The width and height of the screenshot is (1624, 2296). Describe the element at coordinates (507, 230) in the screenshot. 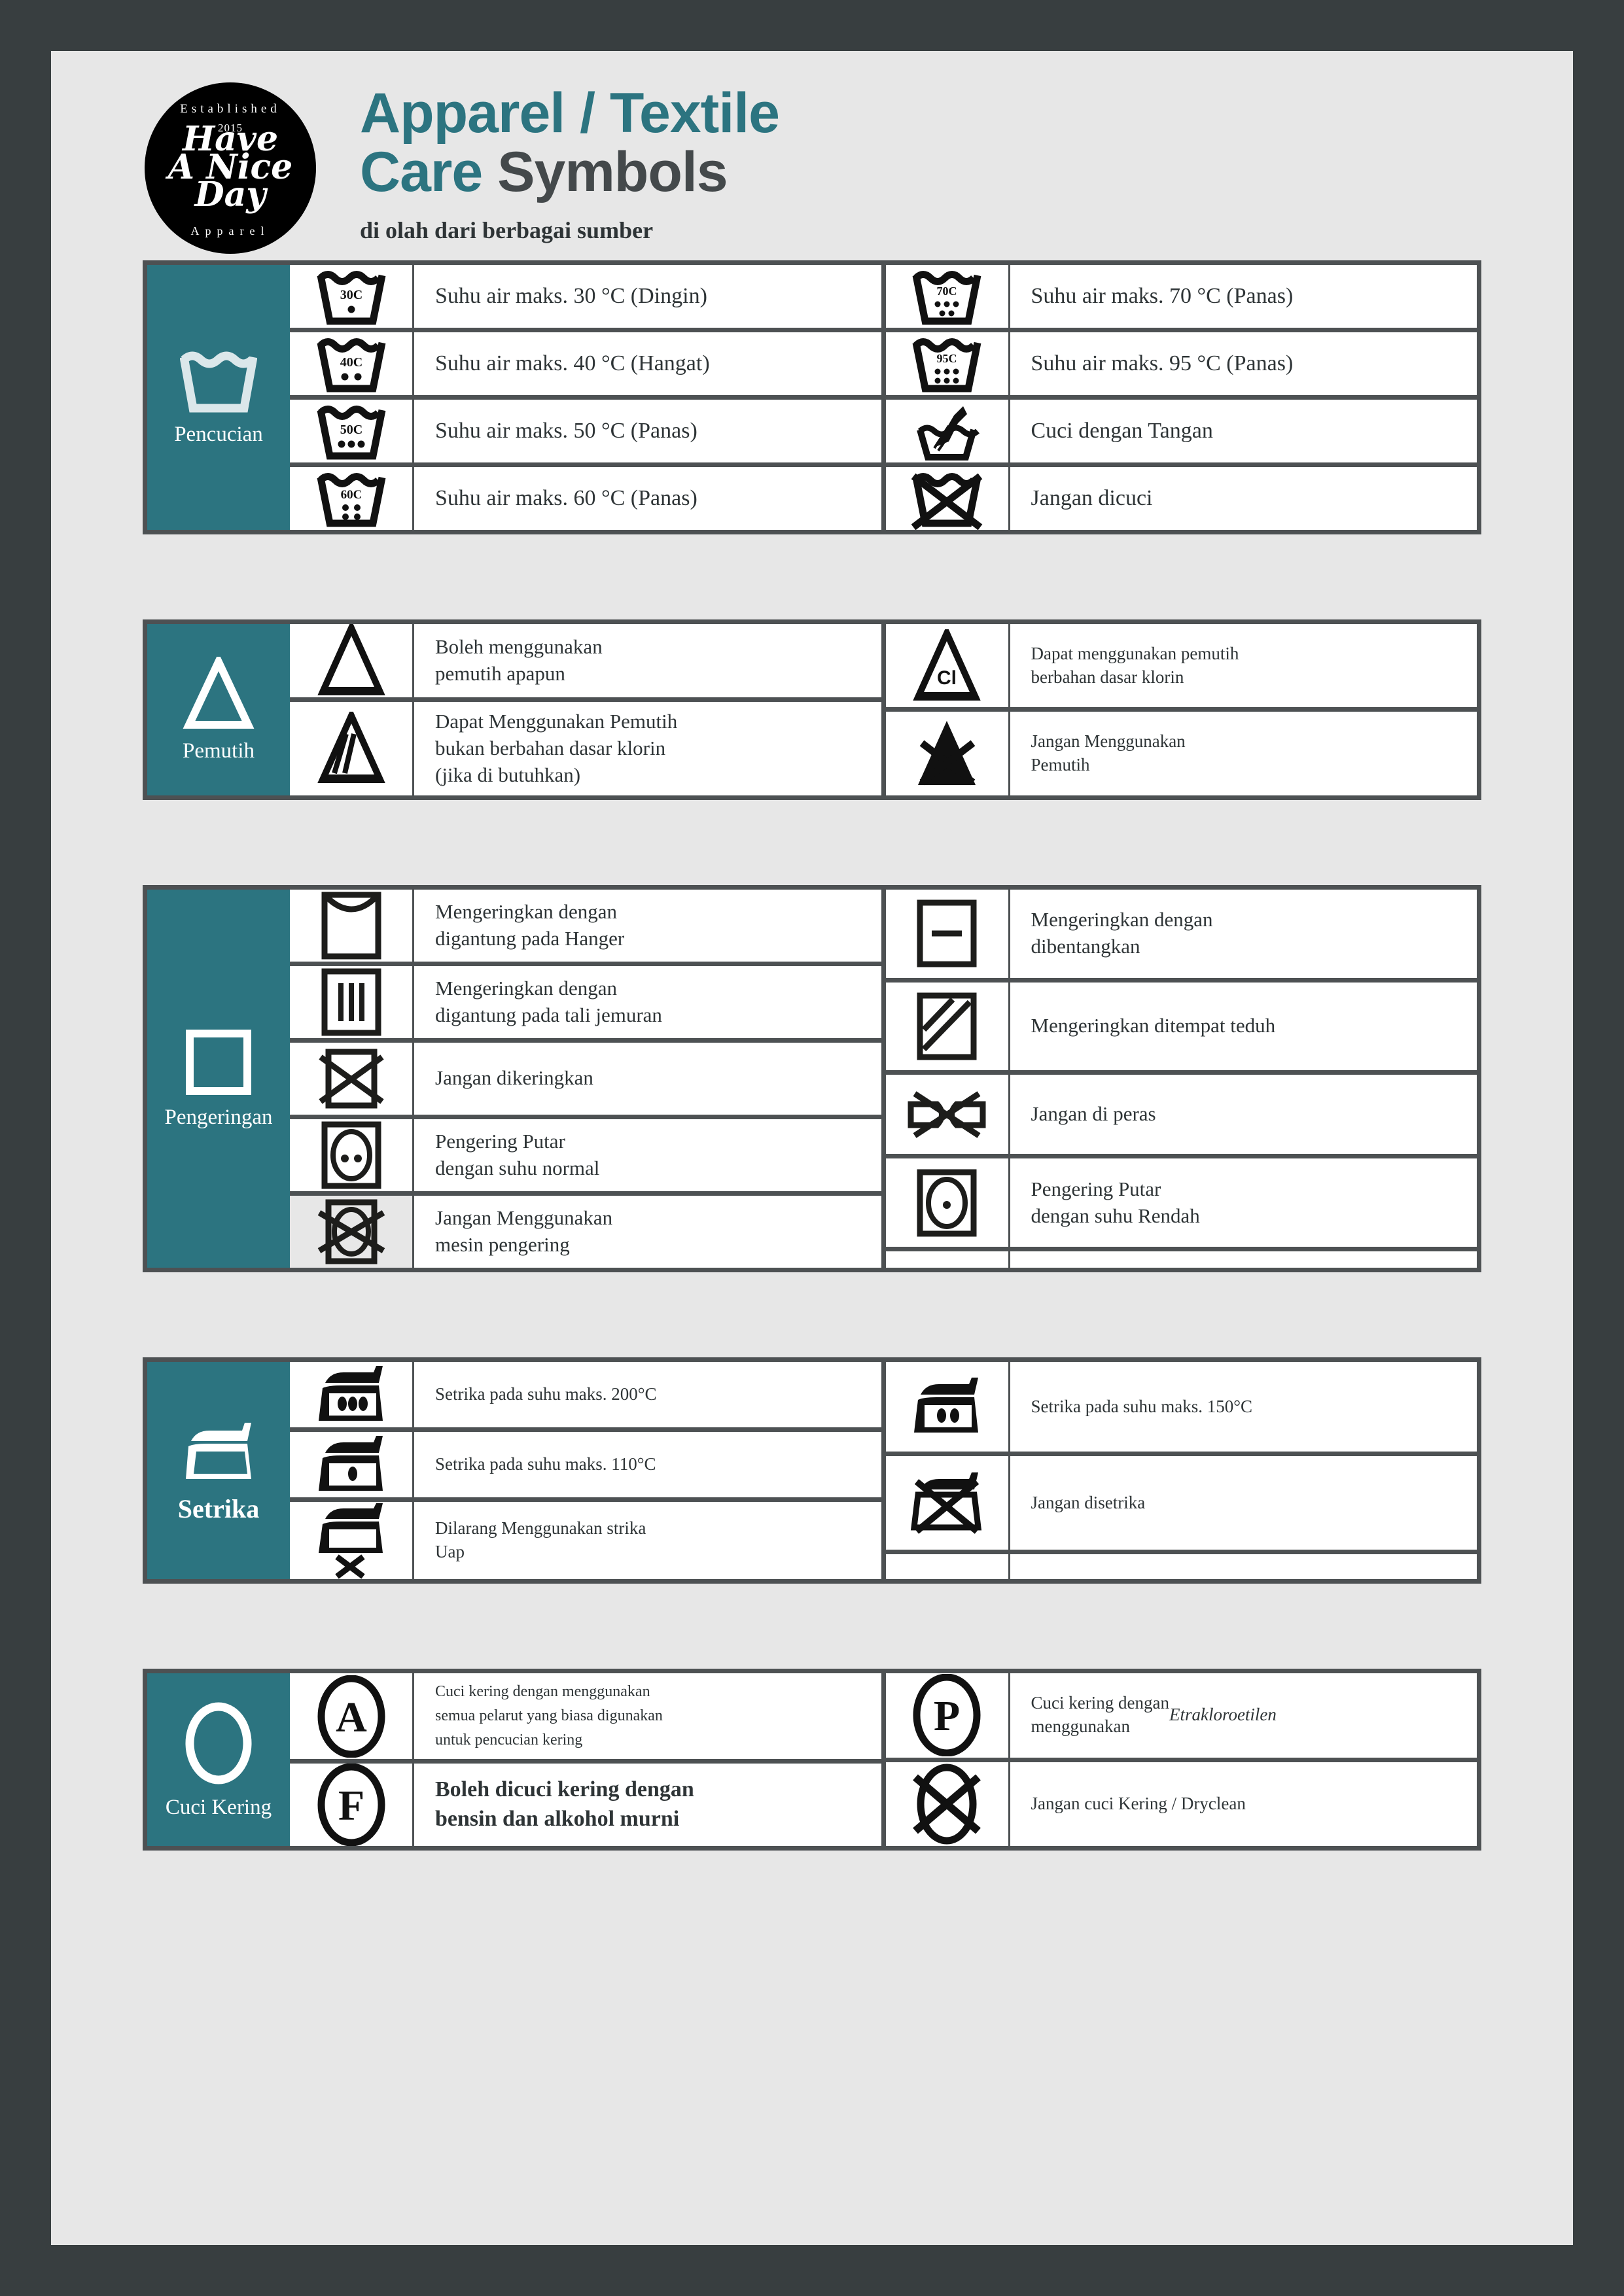

I see `page-subtitle: di olah dari berbagai sumber` at that location.